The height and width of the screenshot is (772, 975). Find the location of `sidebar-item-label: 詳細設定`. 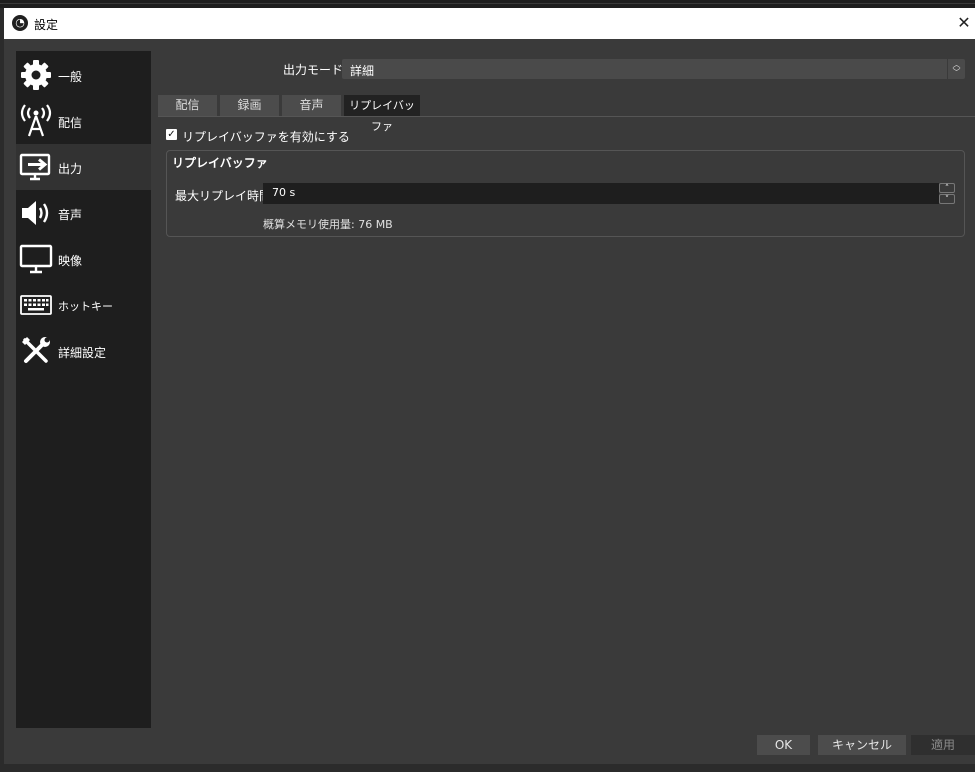

sidebar-item-label: 詳細設定 is located at coordinates (82, 353).